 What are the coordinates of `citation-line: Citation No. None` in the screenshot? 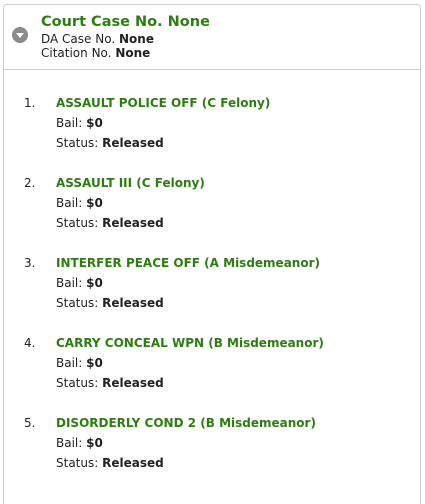 It's located at (95, 53).